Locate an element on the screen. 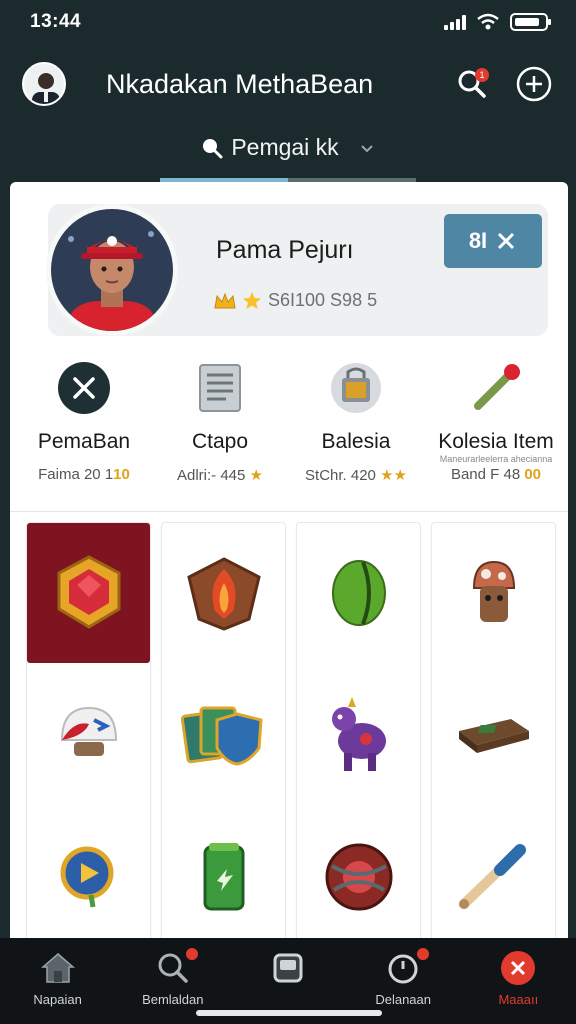  avatar is located at coordinates (44, 84).